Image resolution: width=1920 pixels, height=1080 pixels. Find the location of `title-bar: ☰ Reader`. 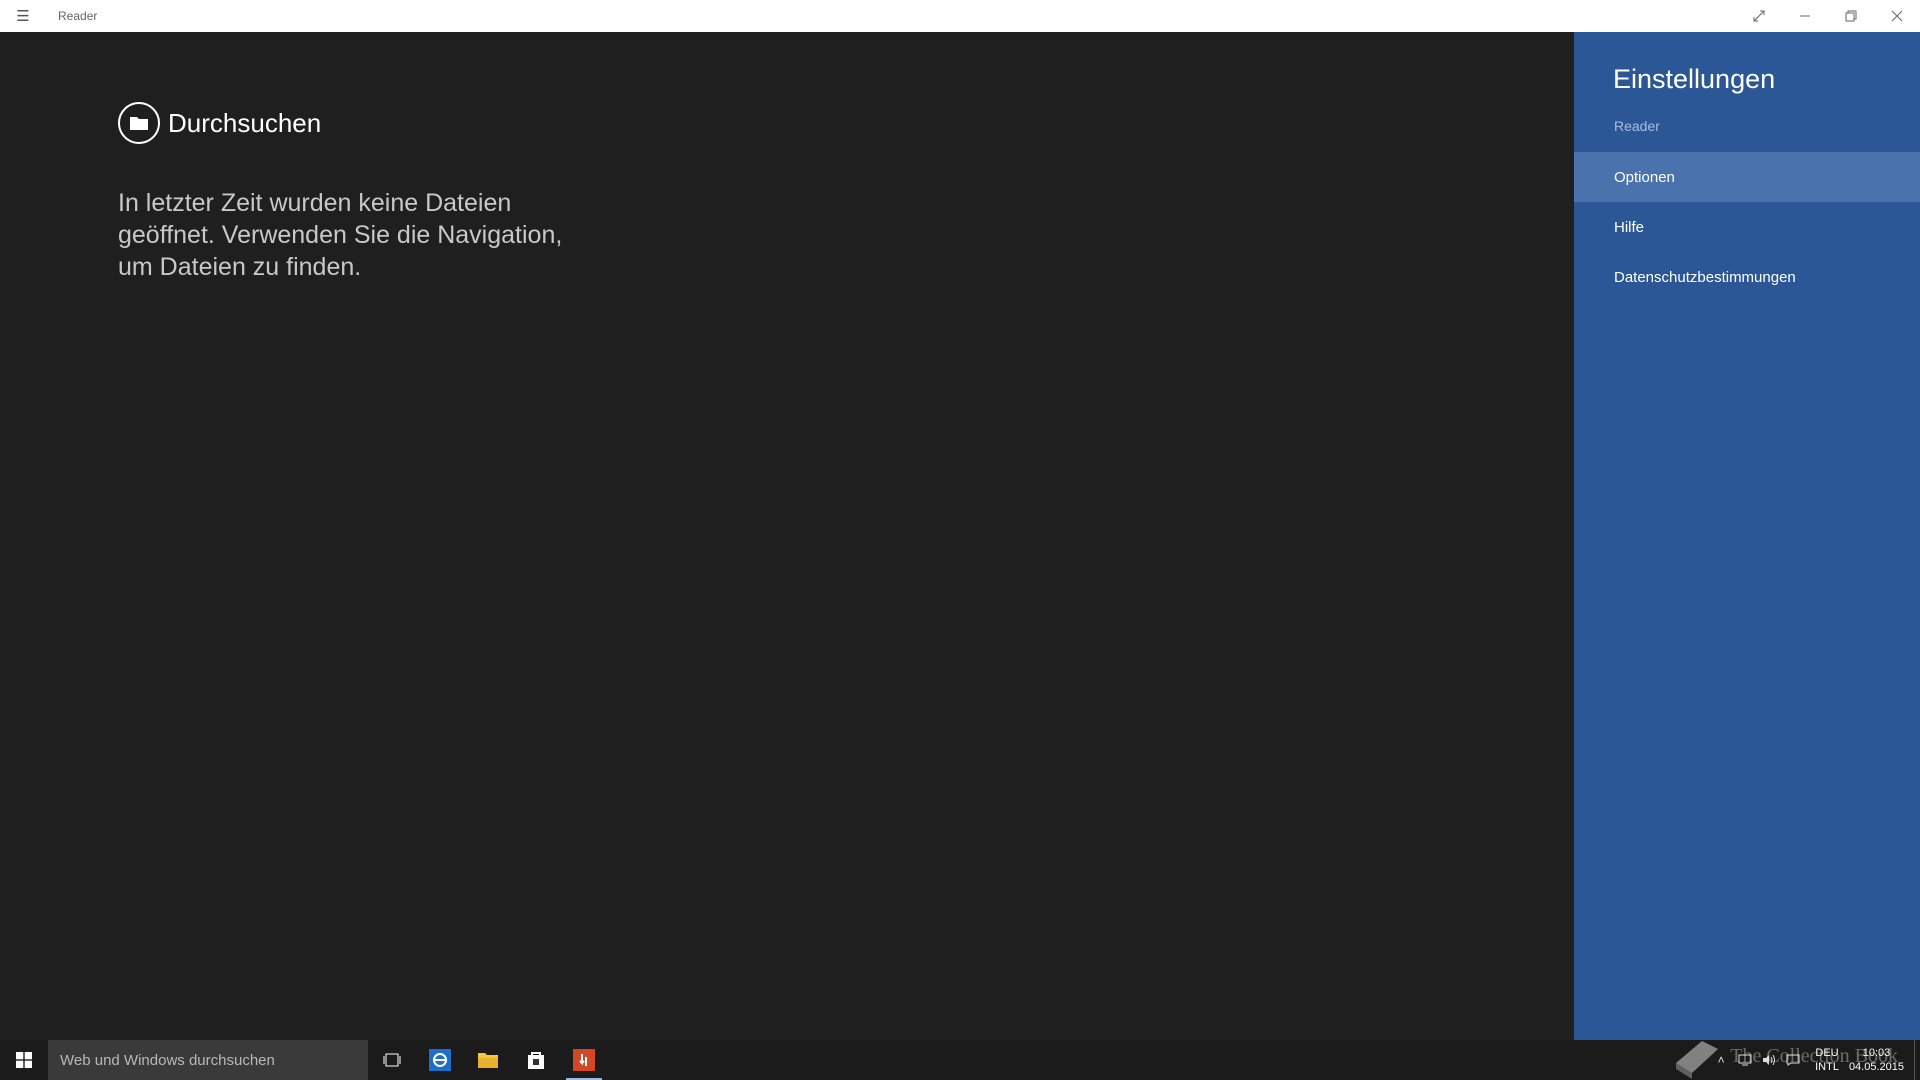

title-bar: ☰ Reader is located at coordinates (960, 16).